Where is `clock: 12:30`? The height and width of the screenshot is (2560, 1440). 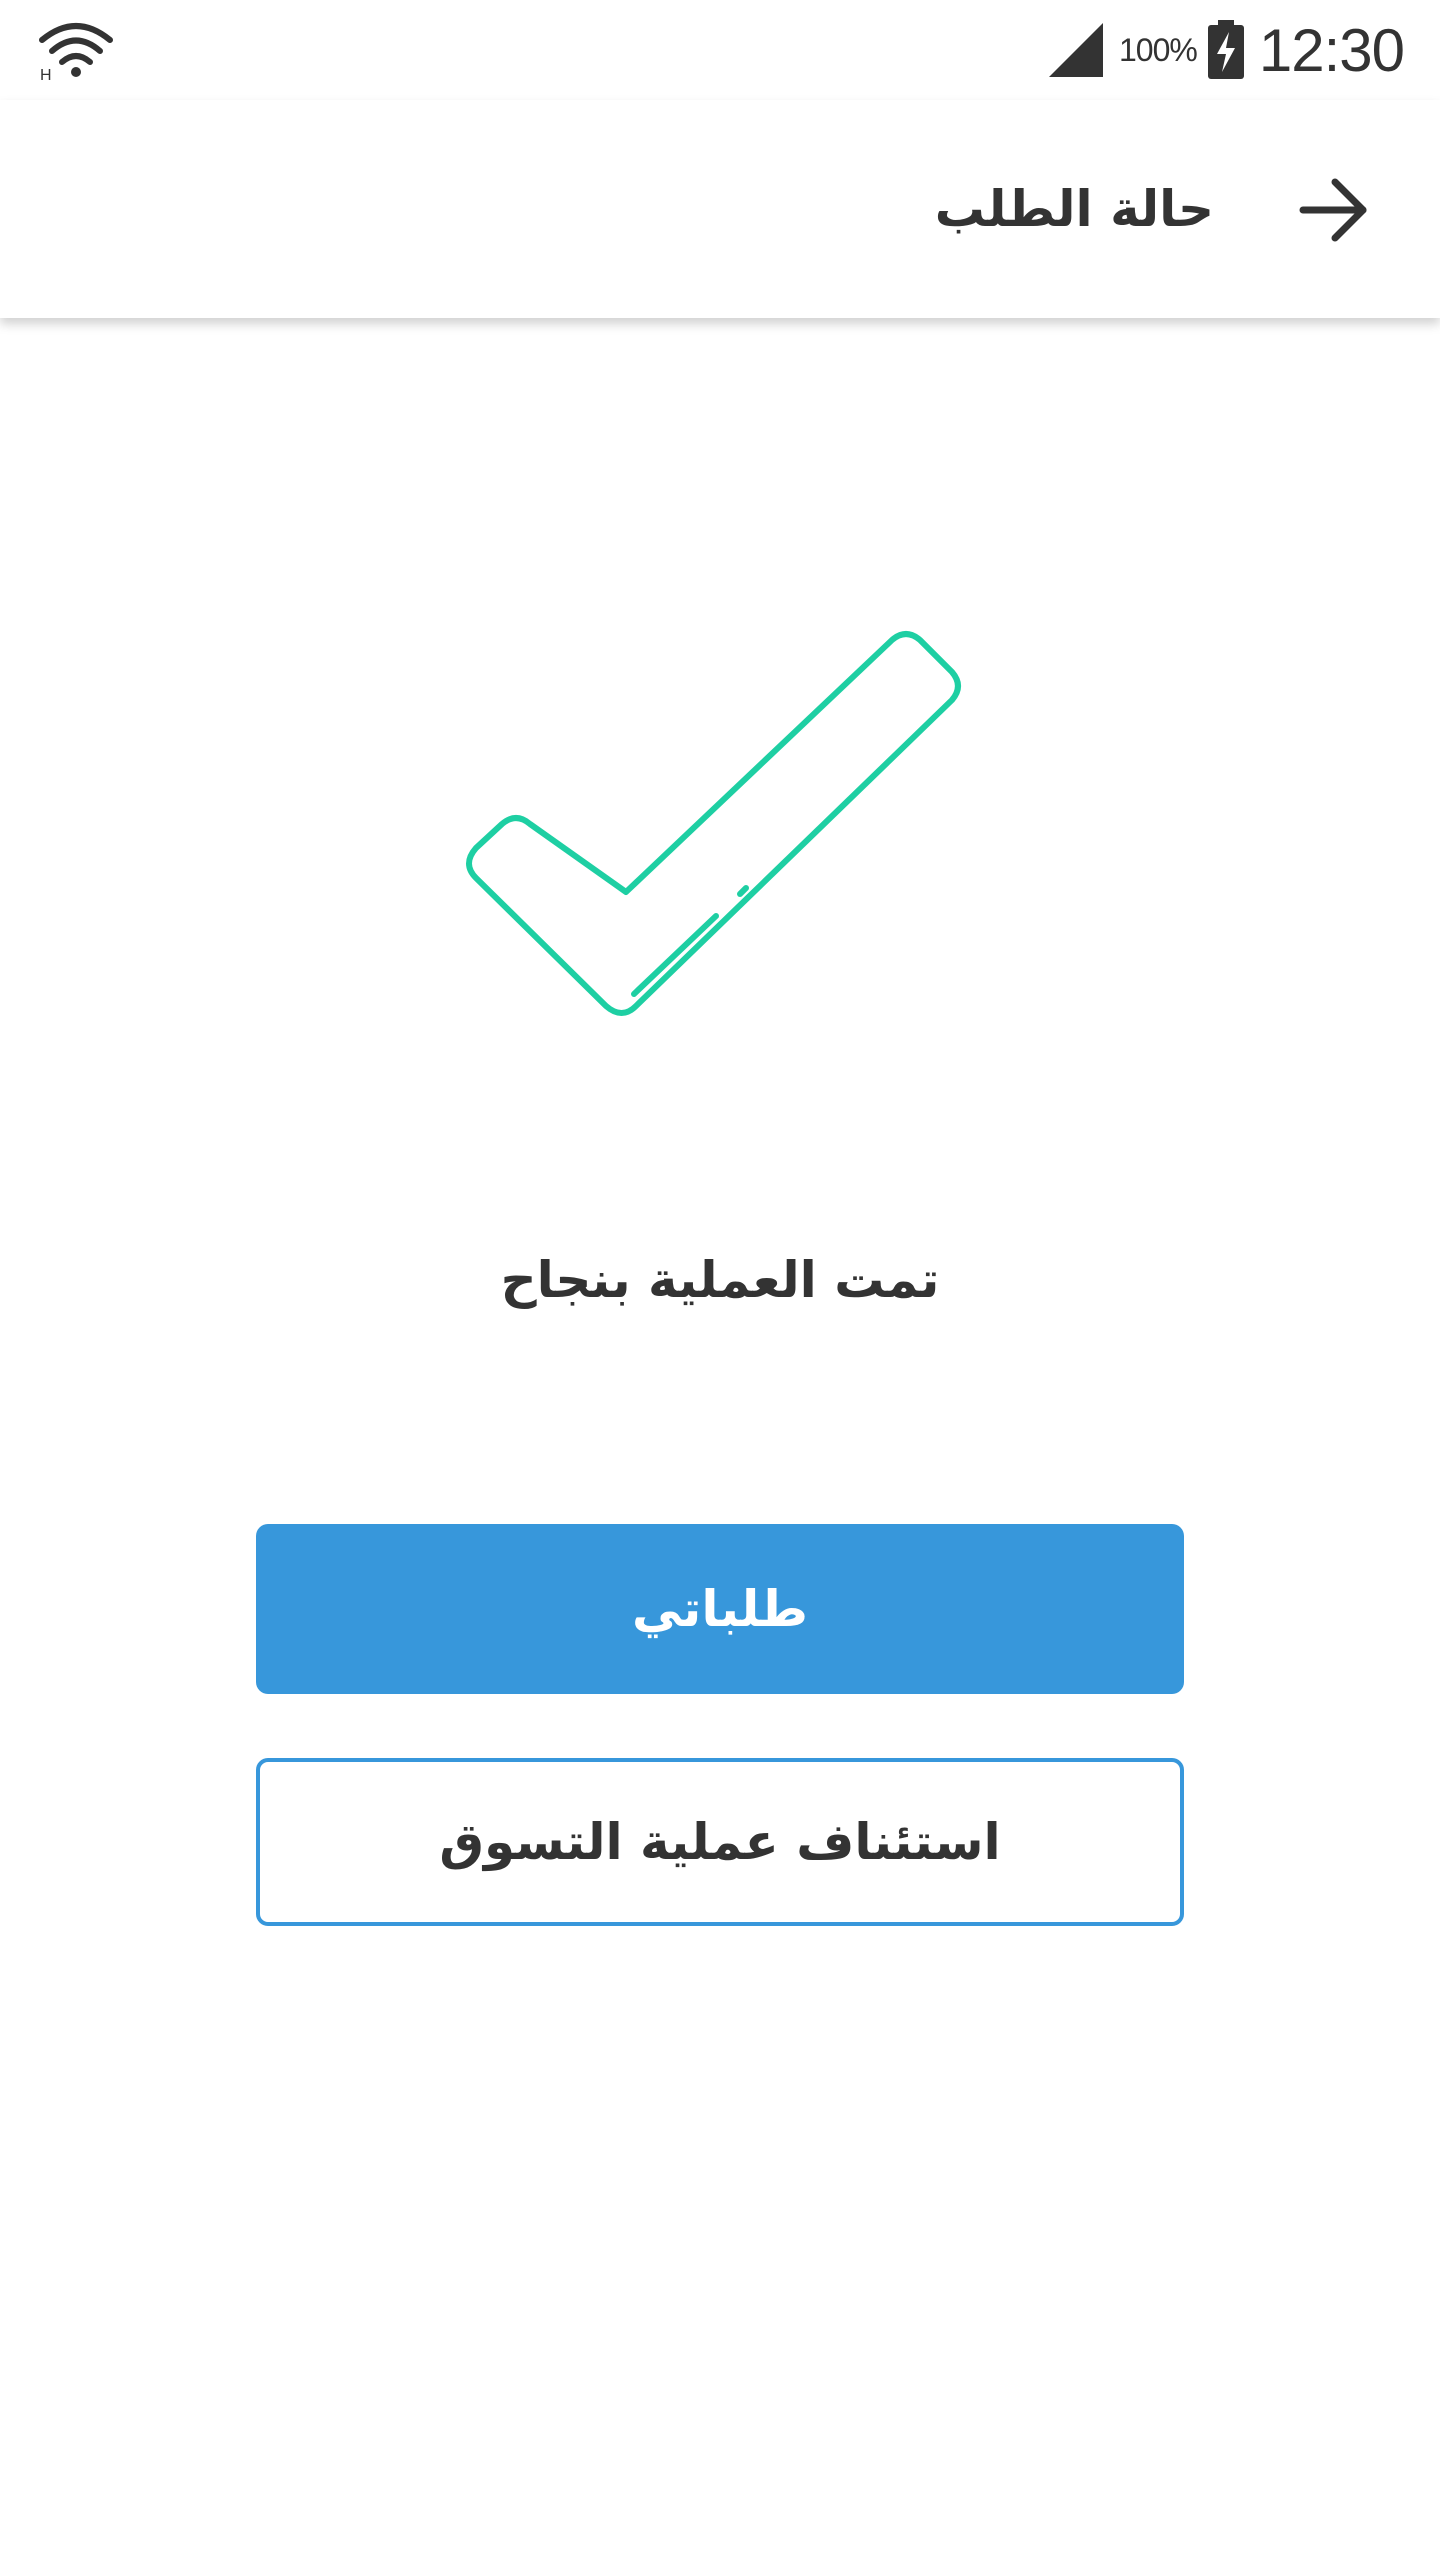 clock: 12:30 is located at coordinates (1331, 50).